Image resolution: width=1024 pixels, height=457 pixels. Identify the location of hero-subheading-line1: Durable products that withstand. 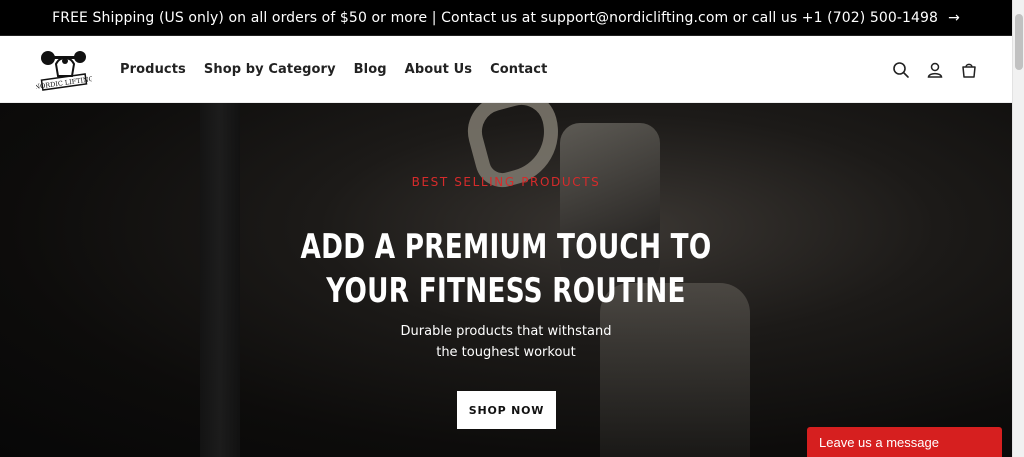
(506, 331).